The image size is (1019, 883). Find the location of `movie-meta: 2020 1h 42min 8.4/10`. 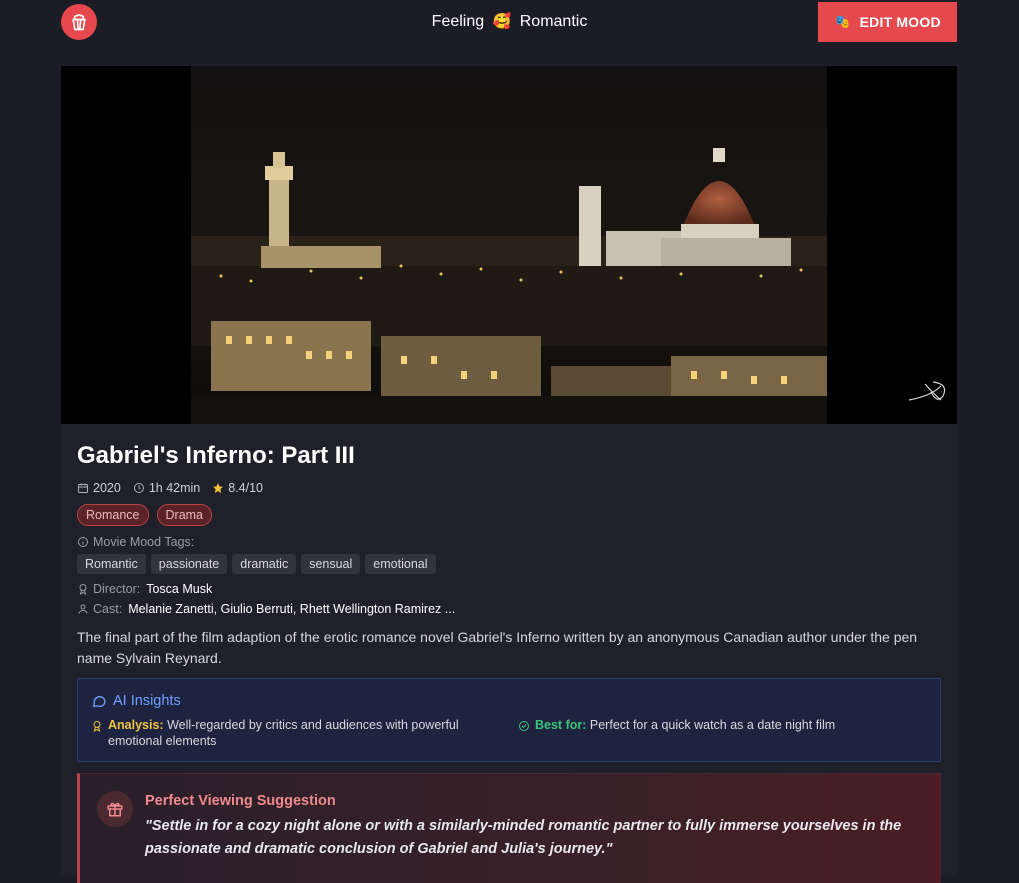

movie-meta: 2020 1h 42min 8.4/10 is located at coordinates (170, 488).